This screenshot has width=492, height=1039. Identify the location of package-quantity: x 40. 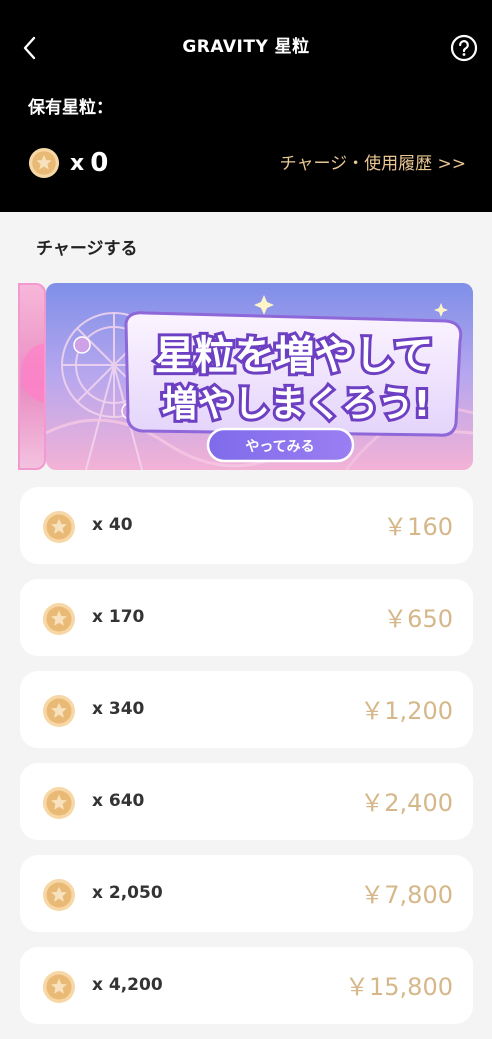
(112, 525).